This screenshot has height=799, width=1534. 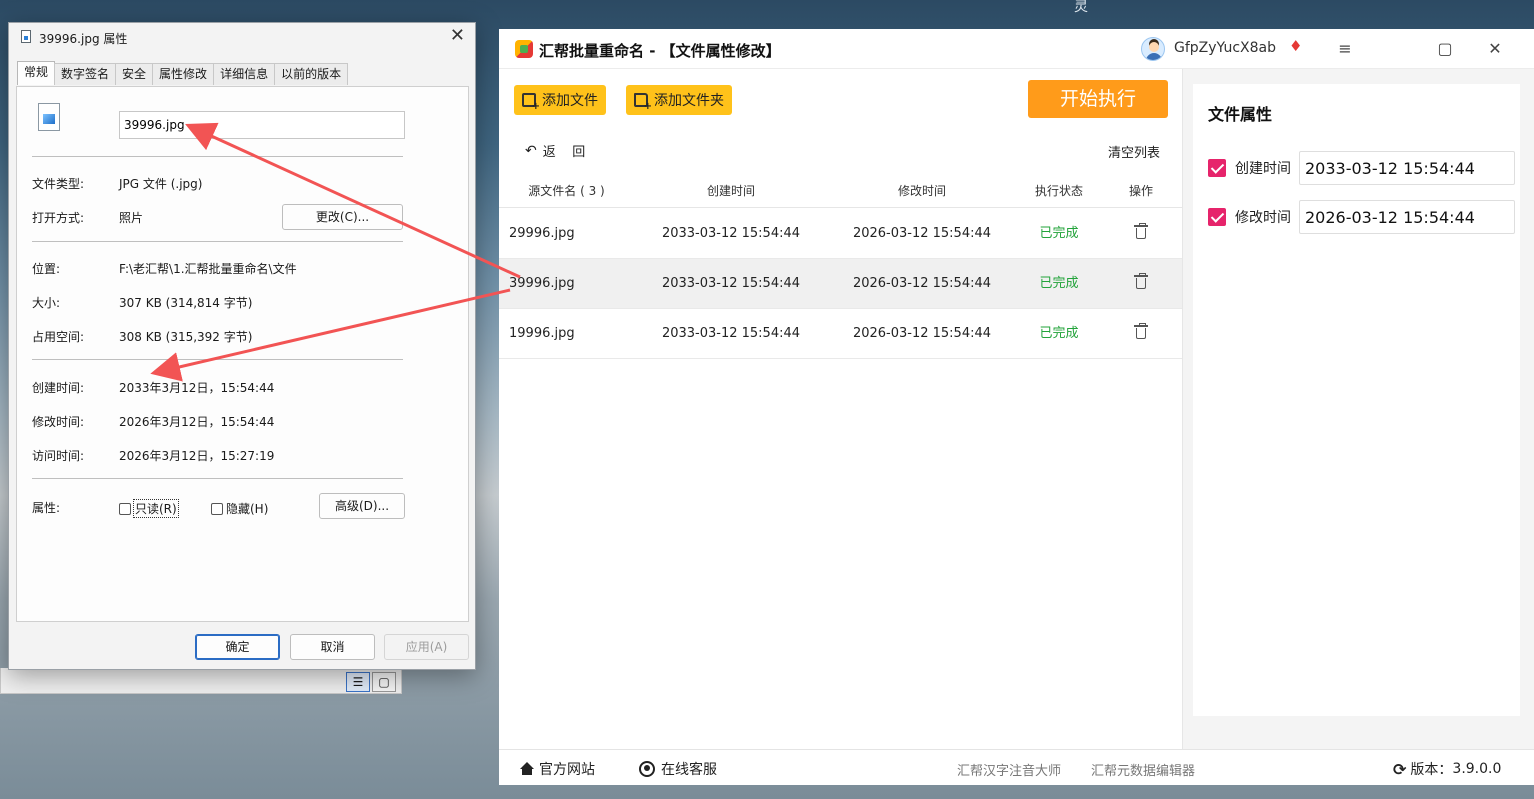 I want to click on location-label: 位置:, so click(x=46, y=269).